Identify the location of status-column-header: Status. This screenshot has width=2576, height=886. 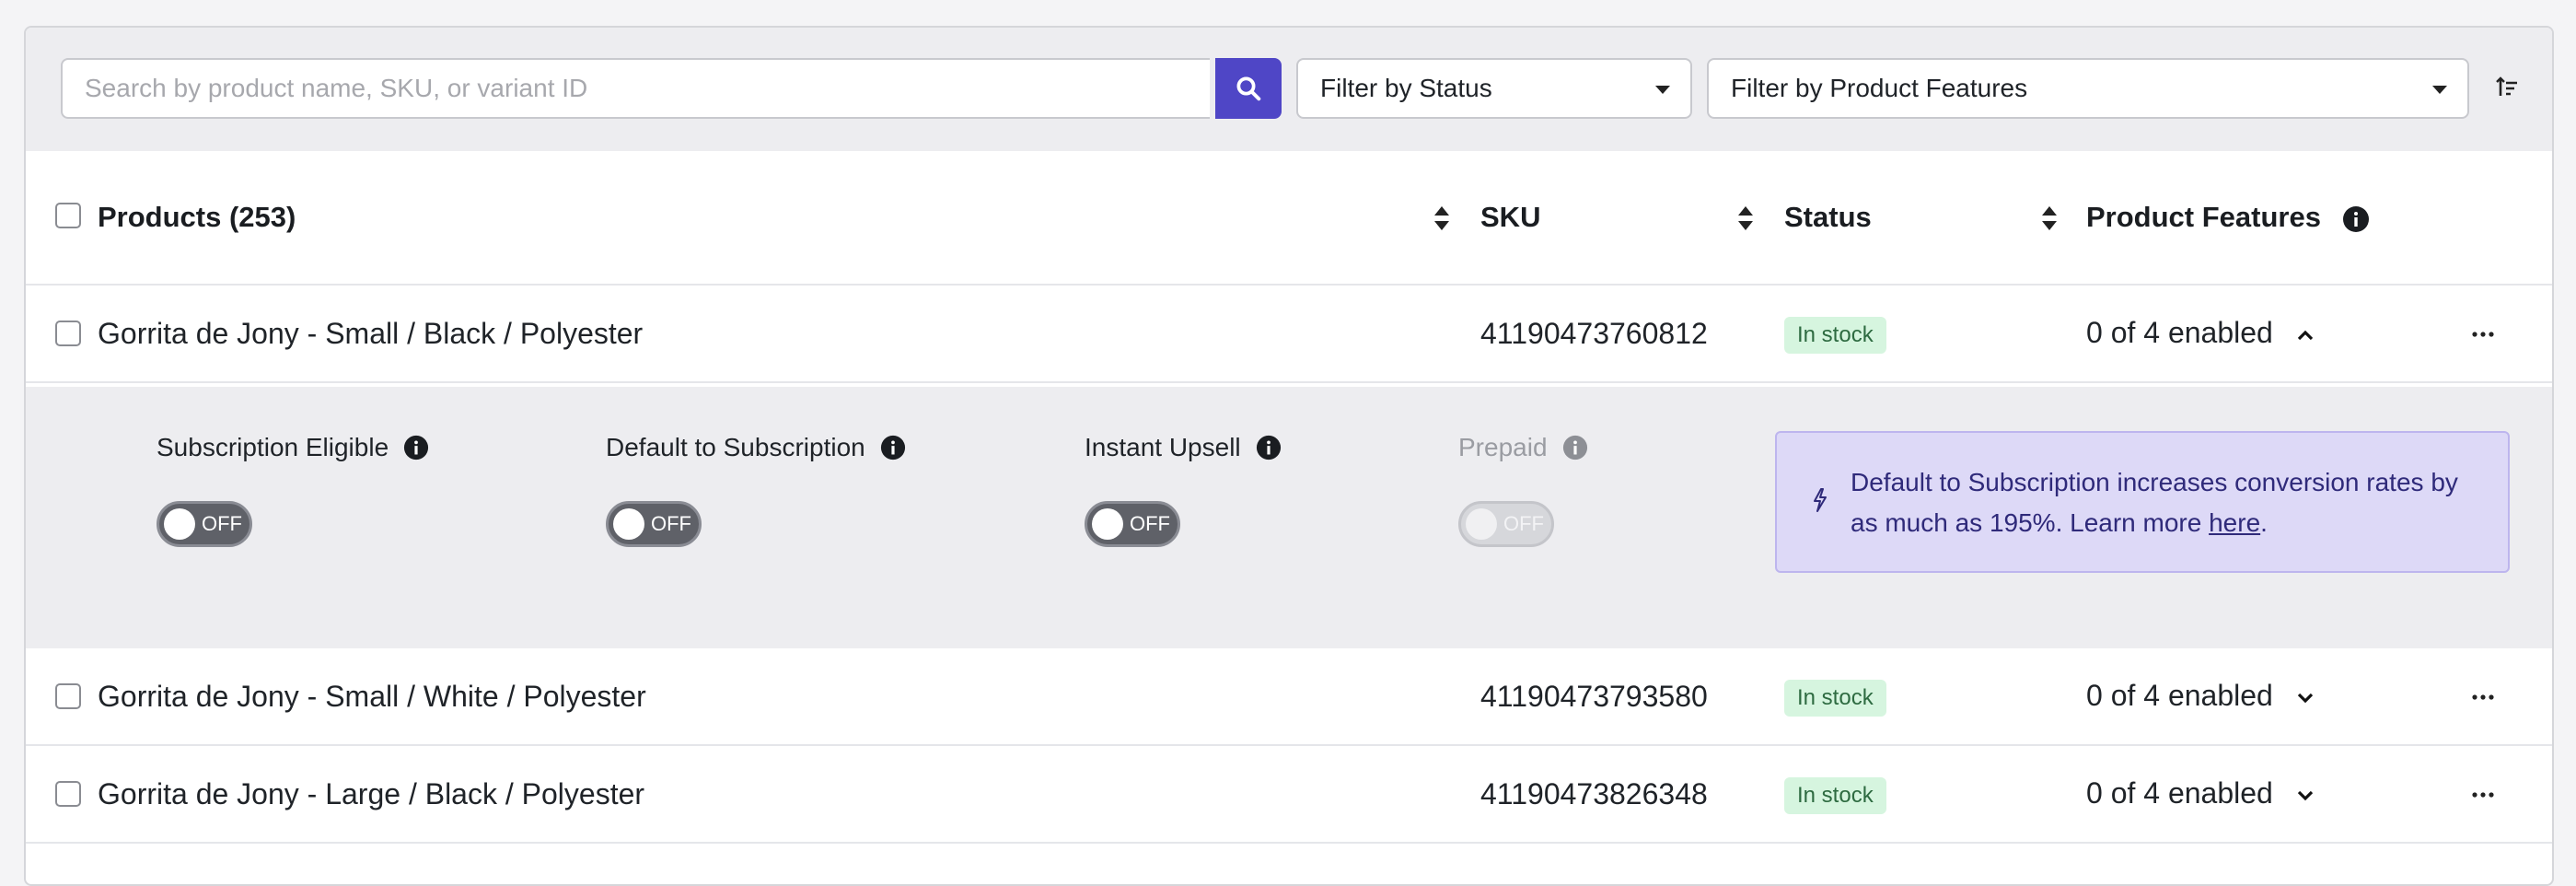
(1828, 217).